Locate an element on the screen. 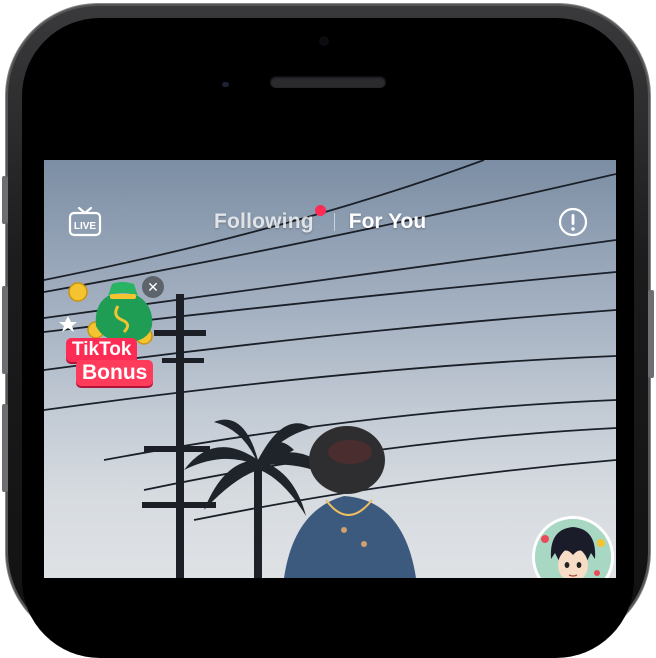  tab-following-label: Following is located at coordinates (264, 221).